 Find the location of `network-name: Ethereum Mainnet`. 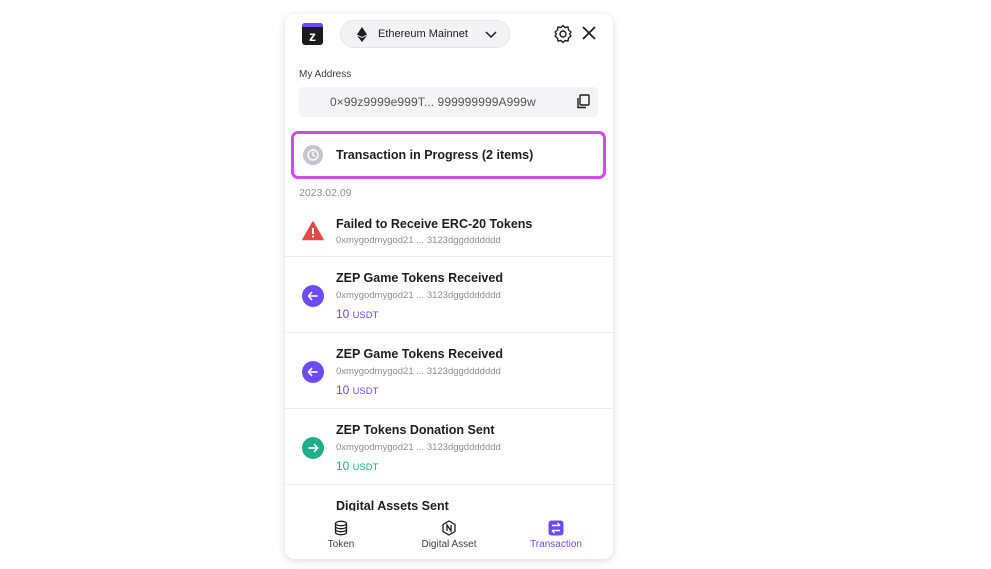

network-name: Ethereum Mainnet is located at coordinates (423, 34).